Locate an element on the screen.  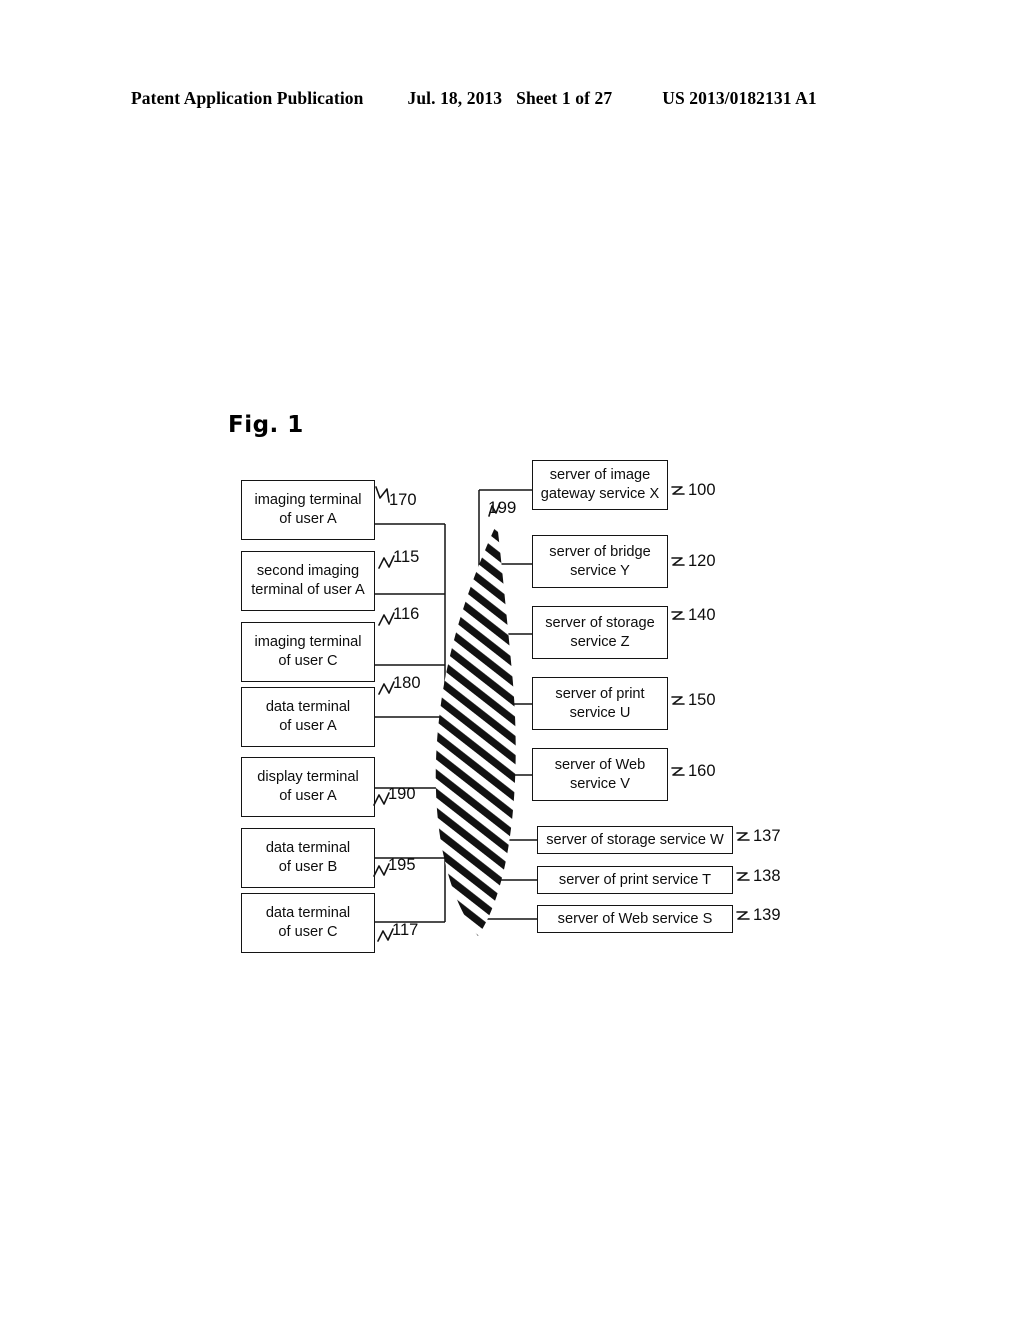
node-server-storage-service-z: server of storage service Z is located at coordinates (600, 632).